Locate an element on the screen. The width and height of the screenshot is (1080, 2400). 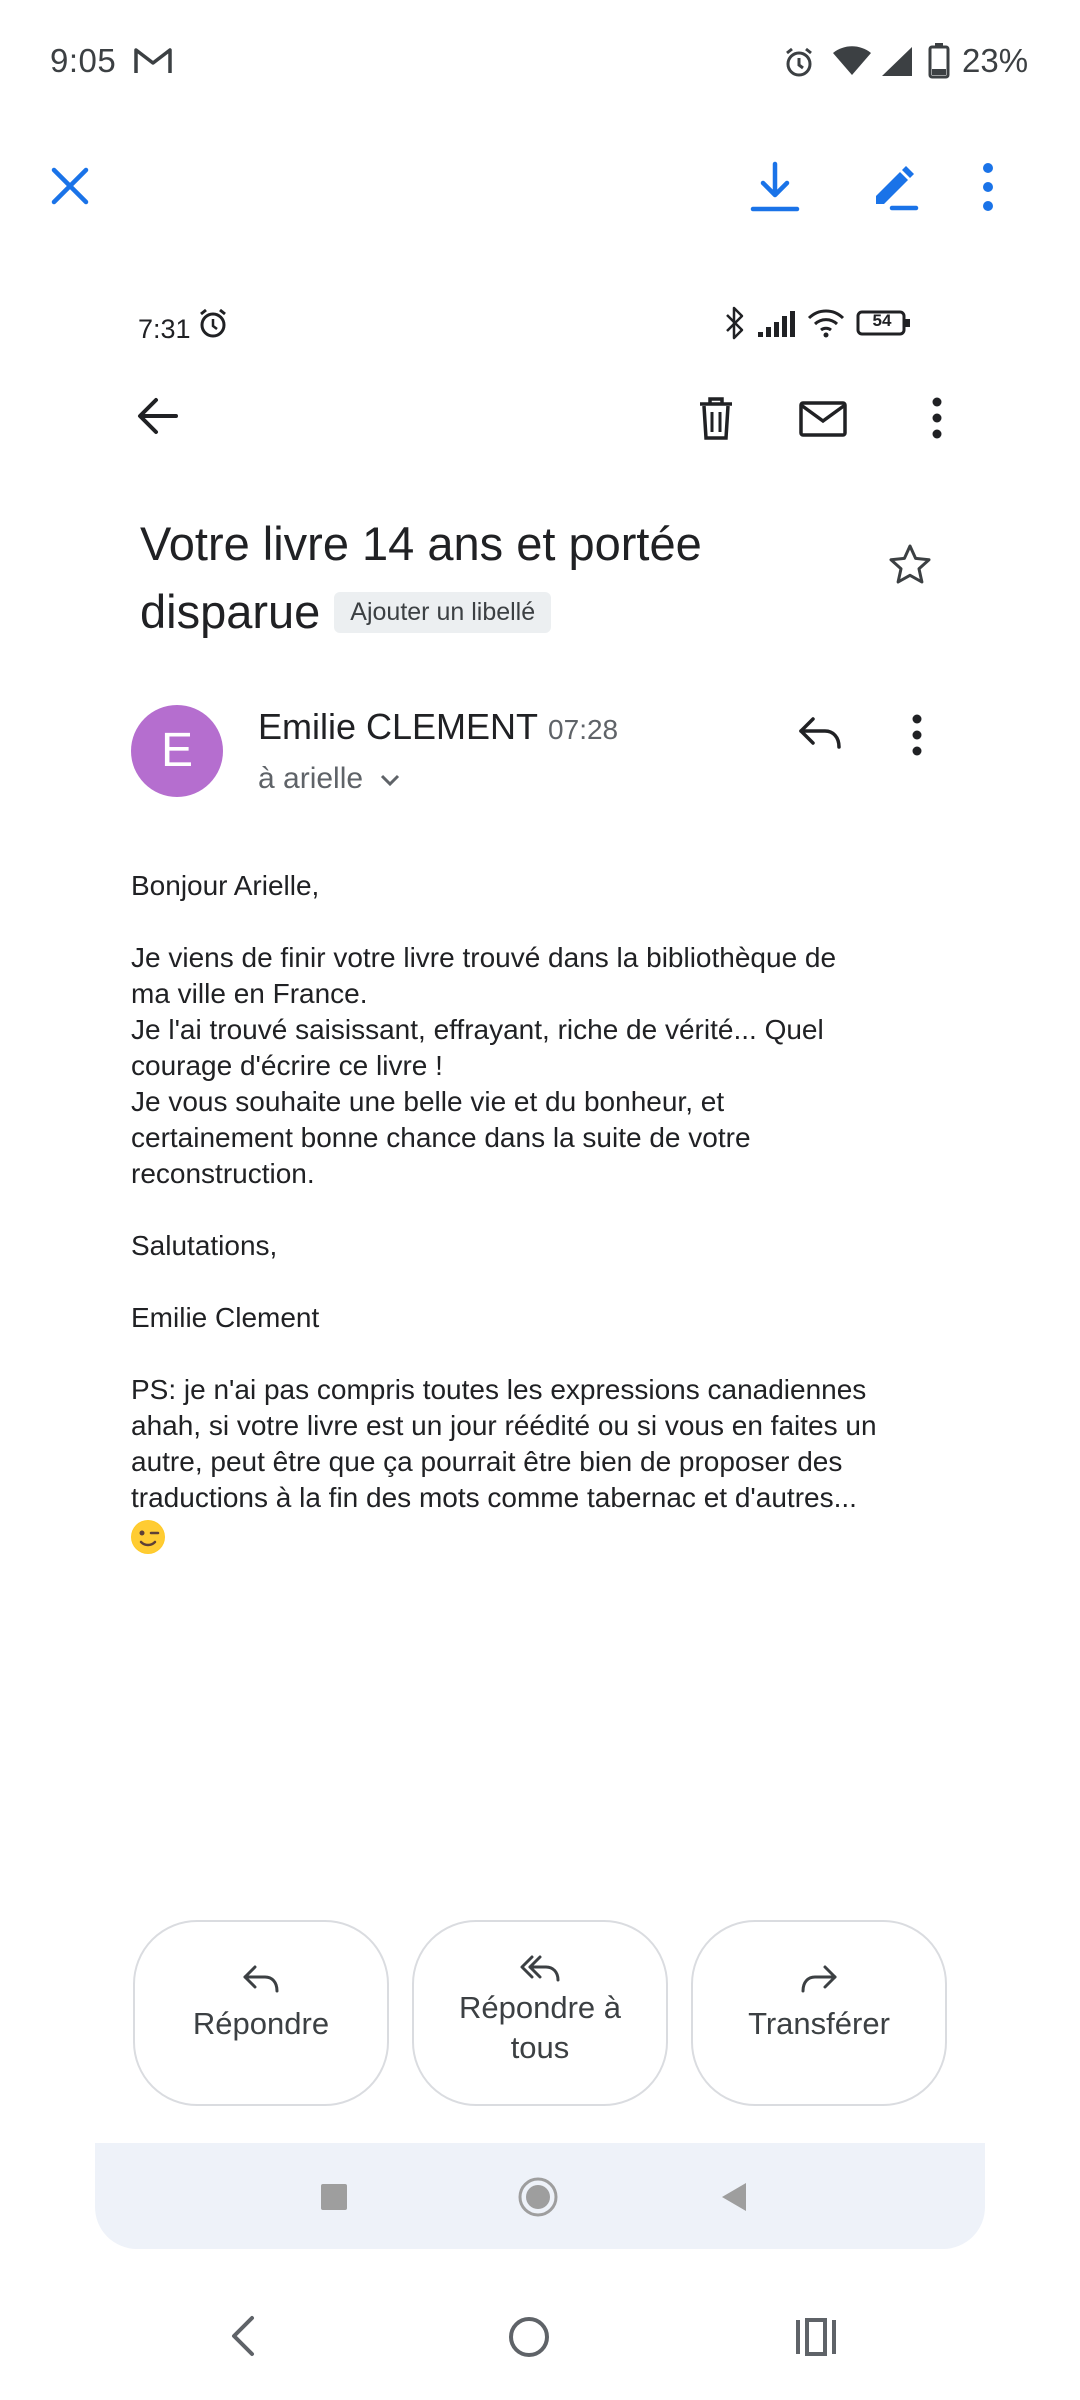
reply-button-icon is located at coordinates (261, 1979).